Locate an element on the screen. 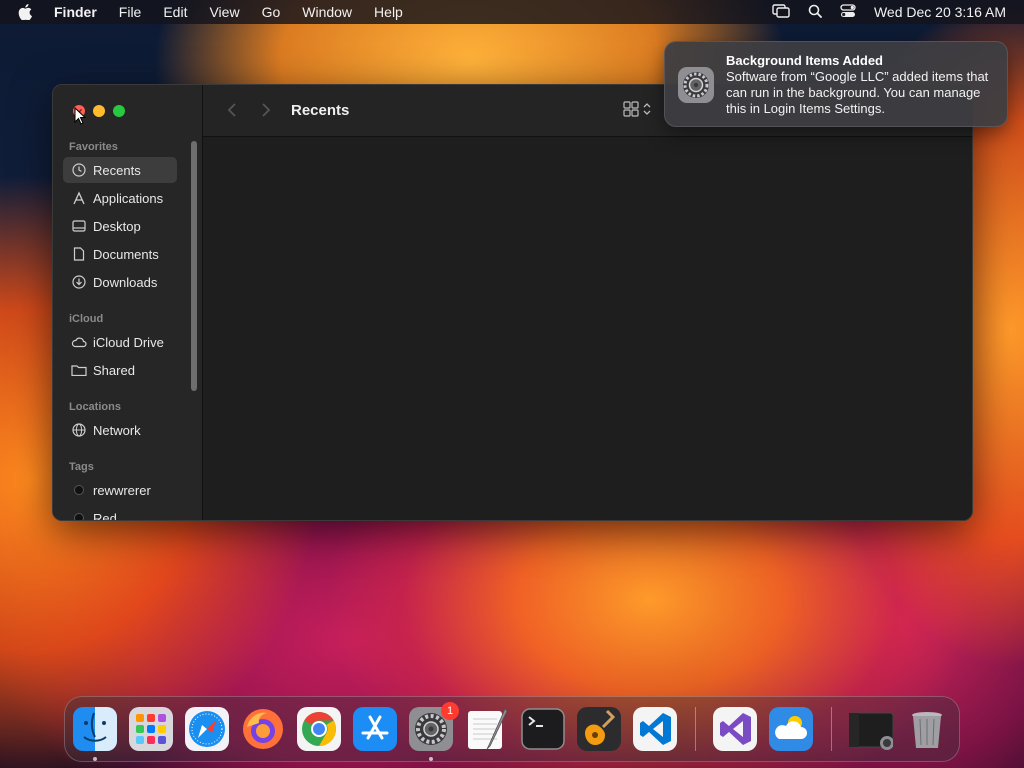 Image resolution: width=1024 pixels, height=768 pixels. sidebar-section-locations: Locations is located at coordinates (95, 407).